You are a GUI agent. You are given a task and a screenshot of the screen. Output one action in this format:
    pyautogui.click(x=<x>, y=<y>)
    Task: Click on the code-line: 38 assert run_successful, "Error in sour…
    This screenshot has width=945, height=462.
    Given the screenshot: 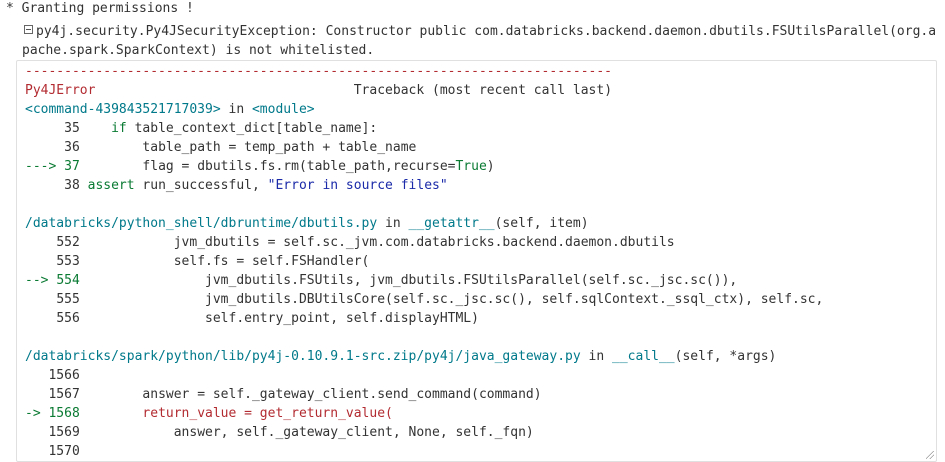 What is the action you would take?
    pyautogui.click(x=256, y=185)
    